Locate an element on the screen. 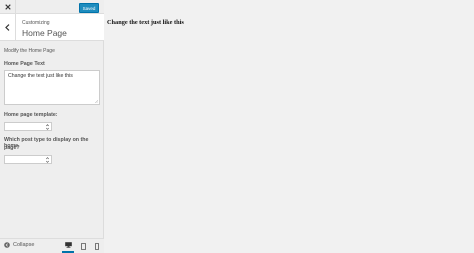  desktop-icon is located at coordinates (68, 245).